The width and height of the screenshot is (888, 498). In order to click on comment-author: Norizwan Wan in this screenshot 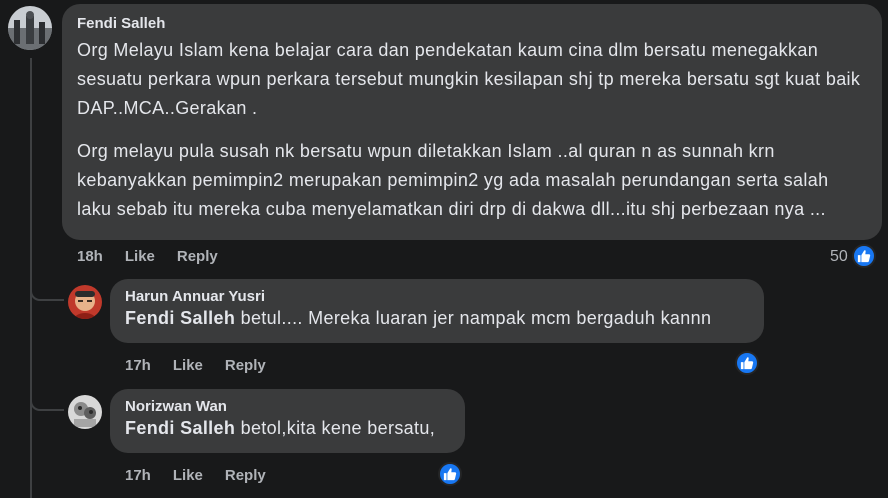, I will do `click(288, 406)`.